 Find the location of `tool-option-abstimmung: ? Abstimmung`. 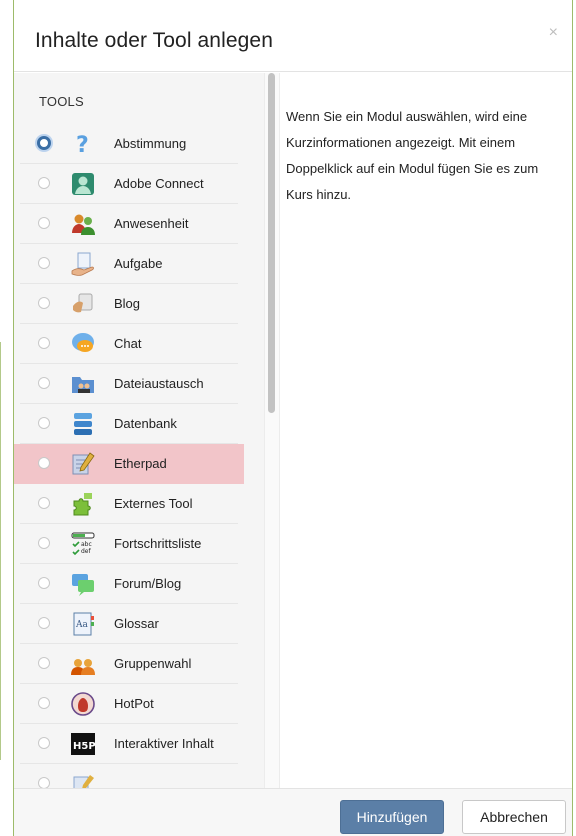

tool-option-abstimmung: ? Abstimmung is located at coordinates (129, 144).